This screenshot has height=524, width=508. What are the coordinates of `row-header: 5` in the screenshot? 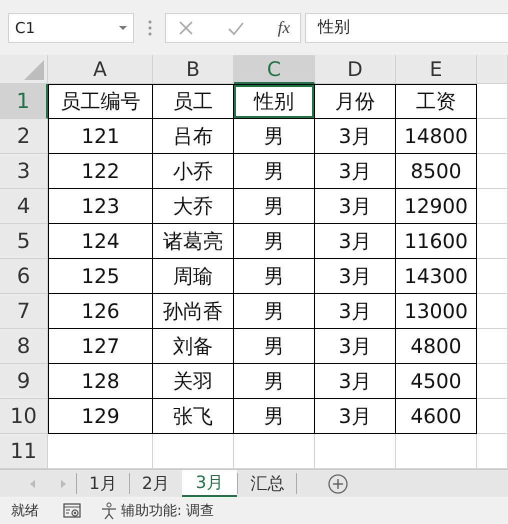 It's located at (24, 242).